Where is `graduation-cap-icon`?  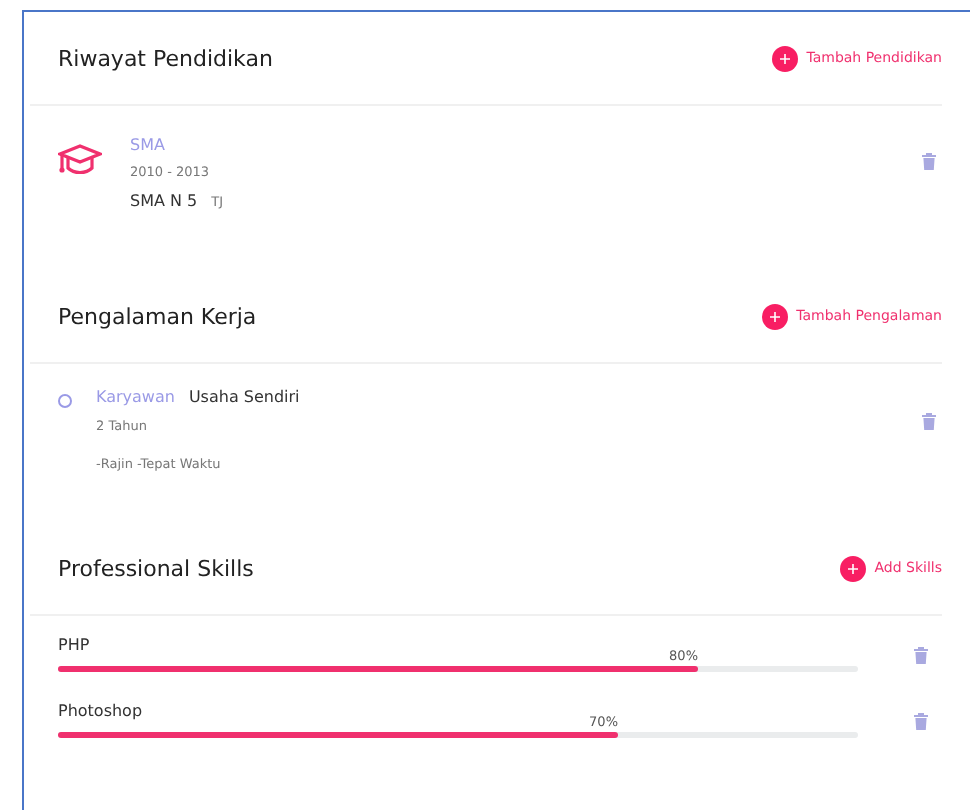 graduation-cap-icon is located at coordinates (80, 160).